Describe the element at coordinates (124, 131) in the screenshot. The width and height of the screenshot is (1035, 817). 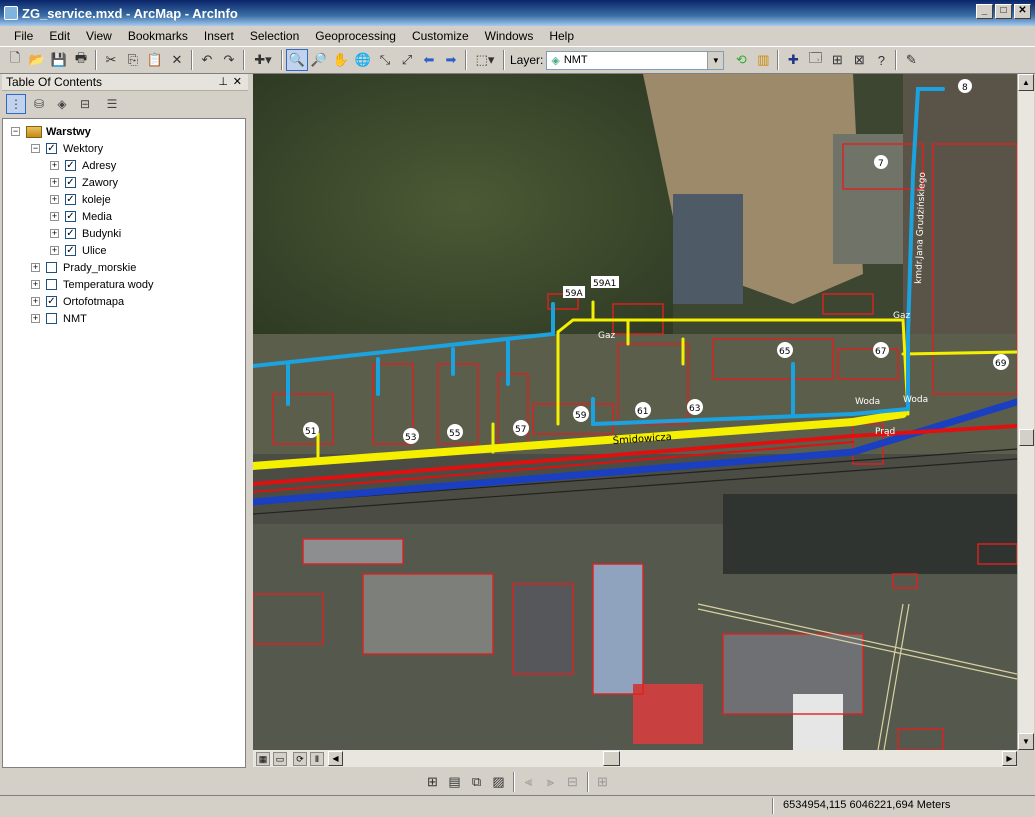
I see `toc-node-warstwy: − Warstwy` at that location.